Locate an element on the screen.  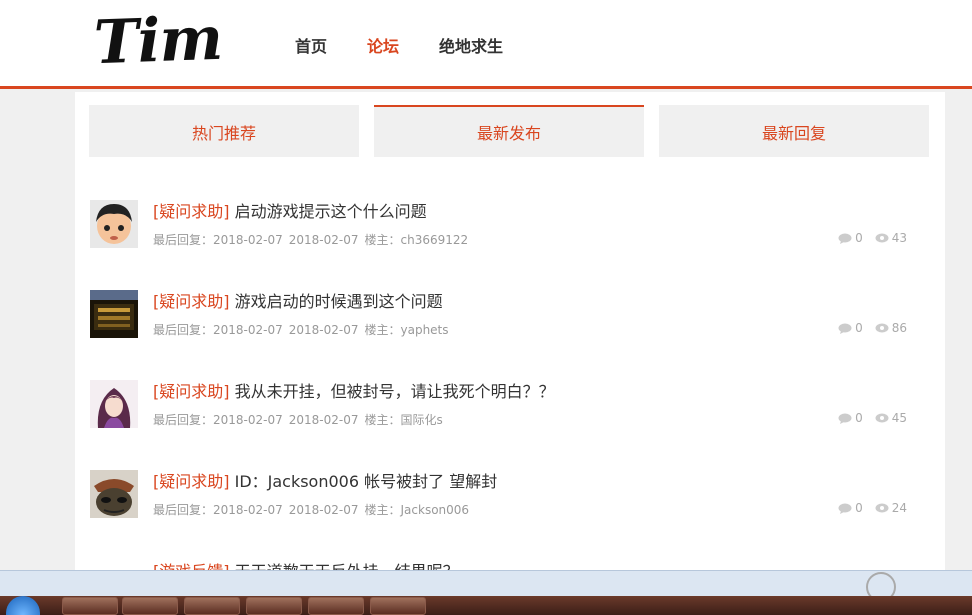
post-title: [疑问求助] ID：Jackson006 帐号被封了 望解封 is located at coordinates (325, 480).